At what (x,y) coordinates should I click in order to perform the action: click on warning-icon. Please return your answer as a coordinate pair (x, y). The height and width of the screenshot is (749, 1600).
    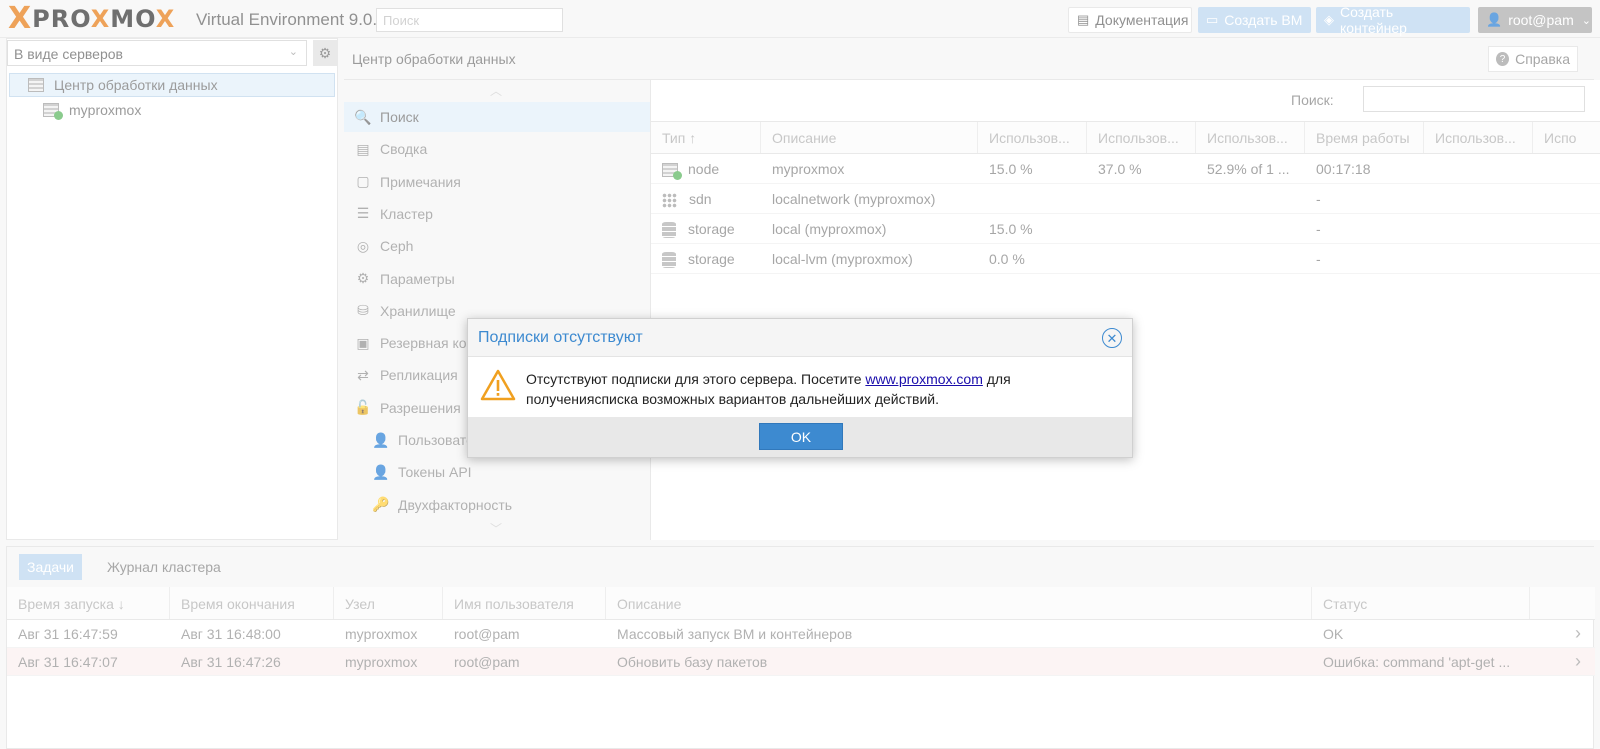
    Looking at the image, I should click on (498, 385).